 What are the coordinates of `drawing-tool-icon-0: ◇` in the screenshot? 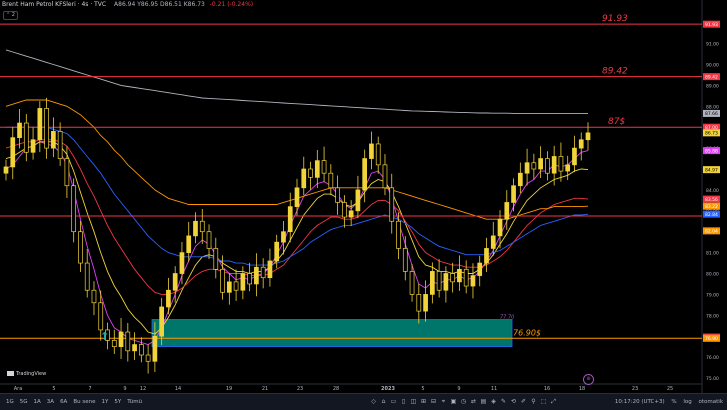 It's located at (373, 401).